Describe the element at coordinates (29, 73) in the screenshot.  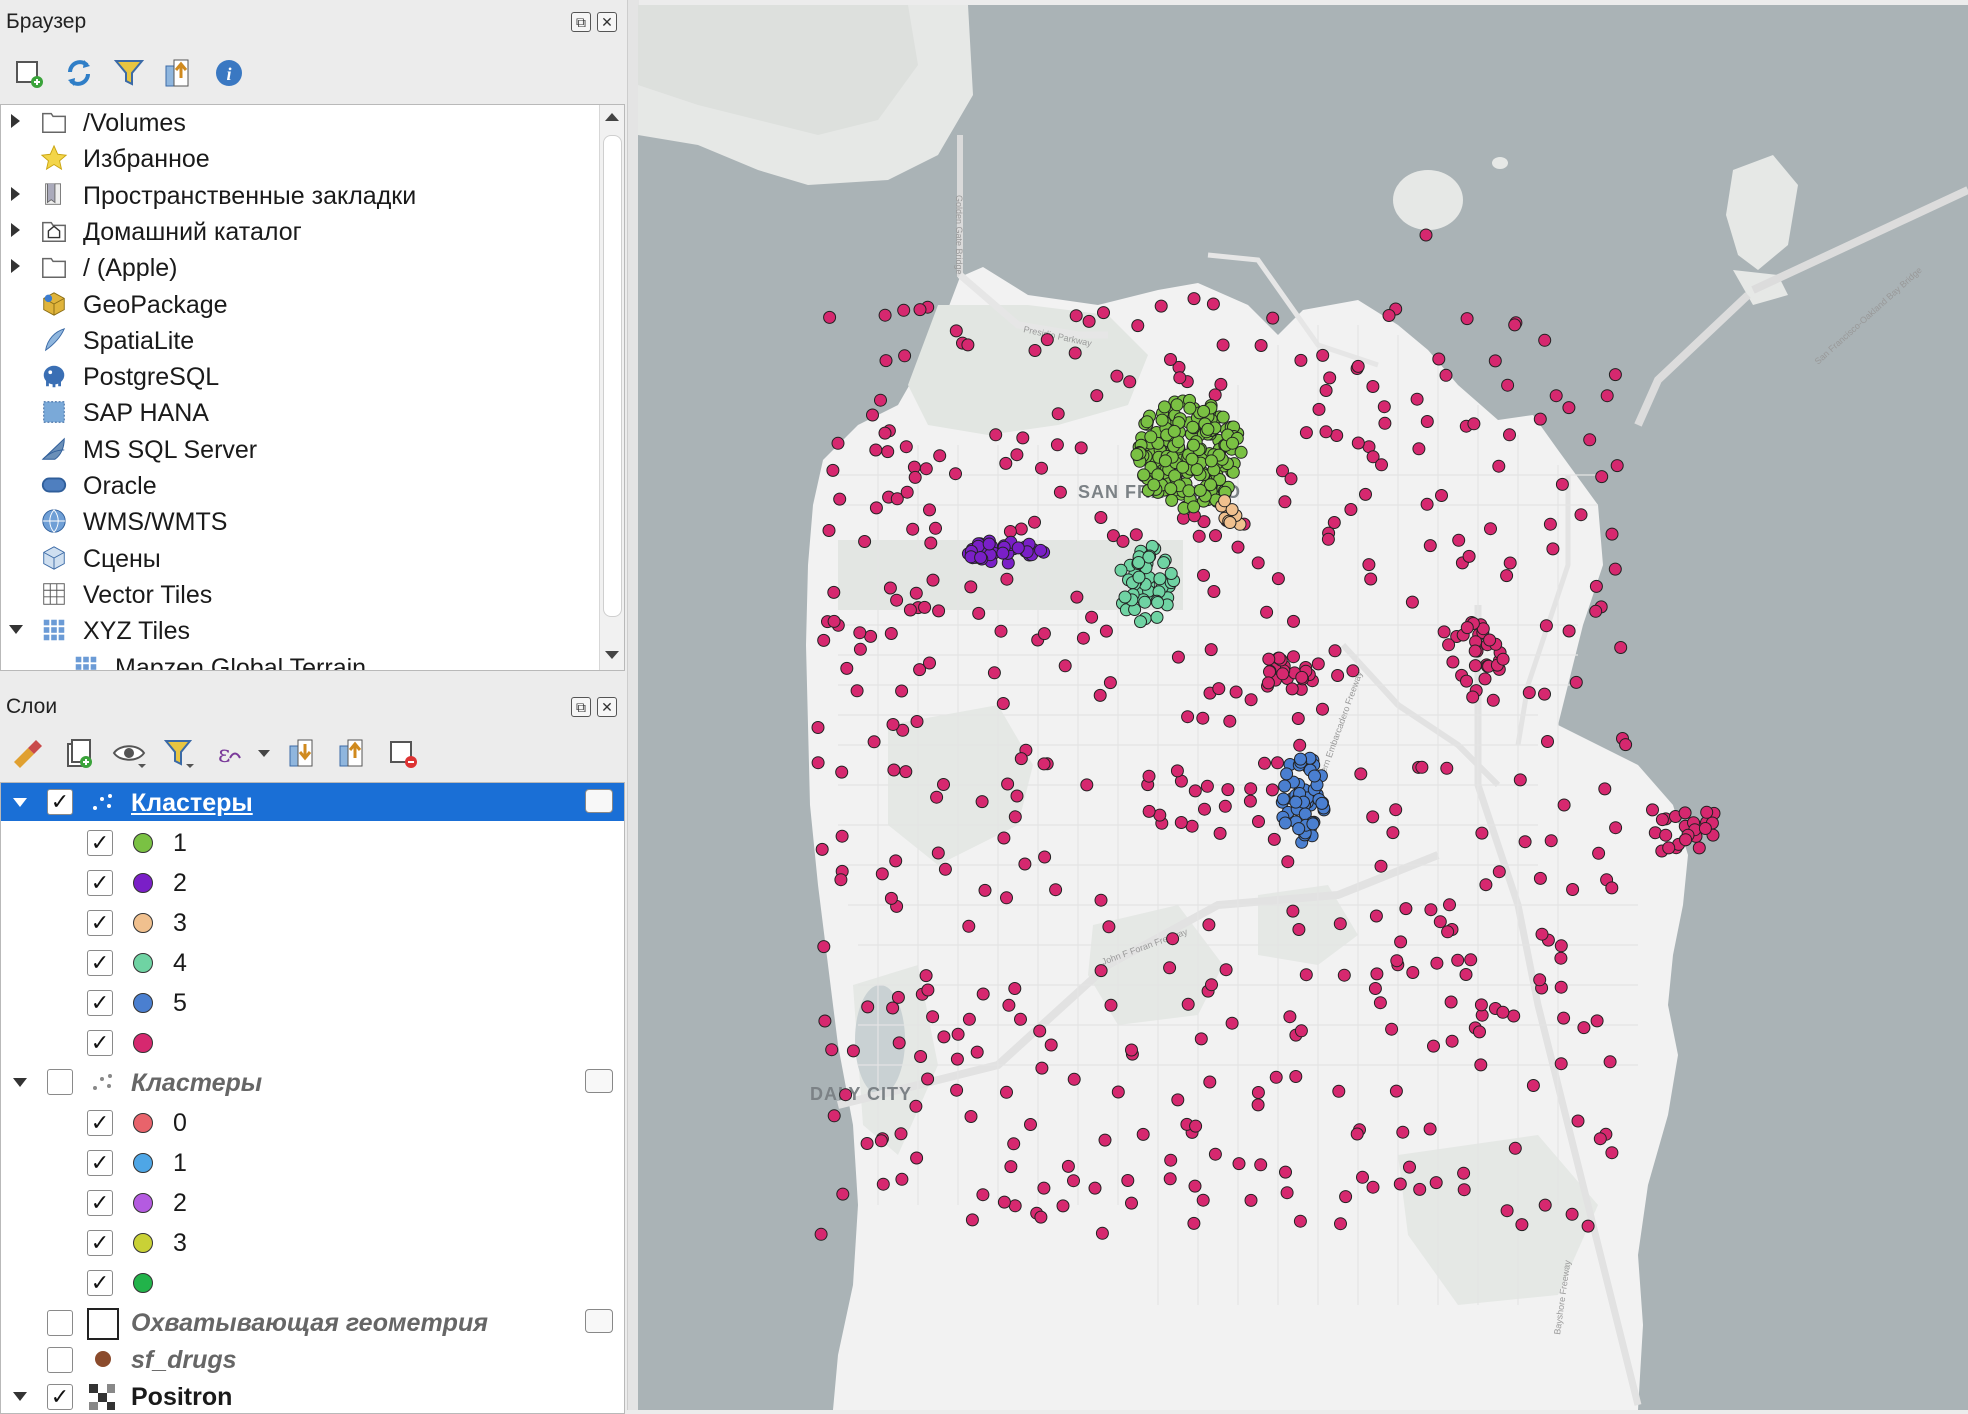
I see `add-layer-icon` at that location.